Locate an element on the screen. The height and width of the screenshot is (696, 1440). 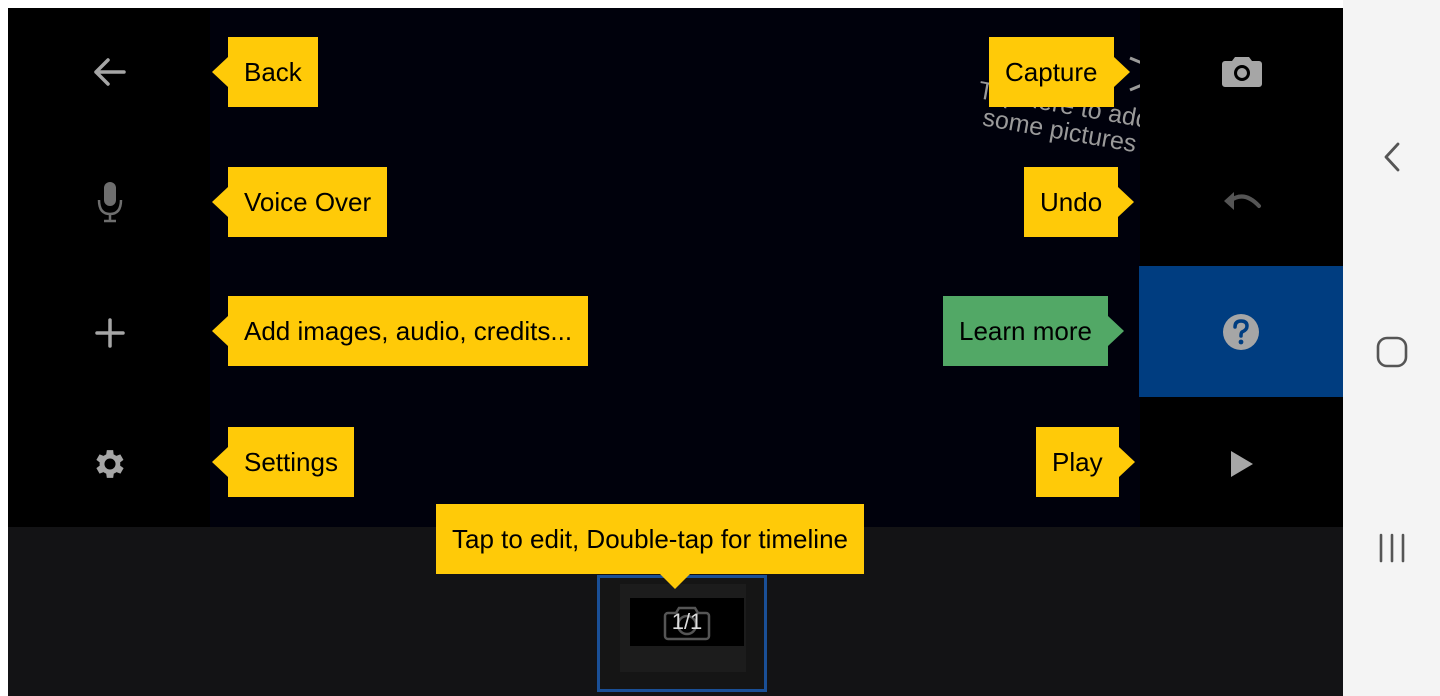
nav-back-icon is located at coordinates (1391, 157).